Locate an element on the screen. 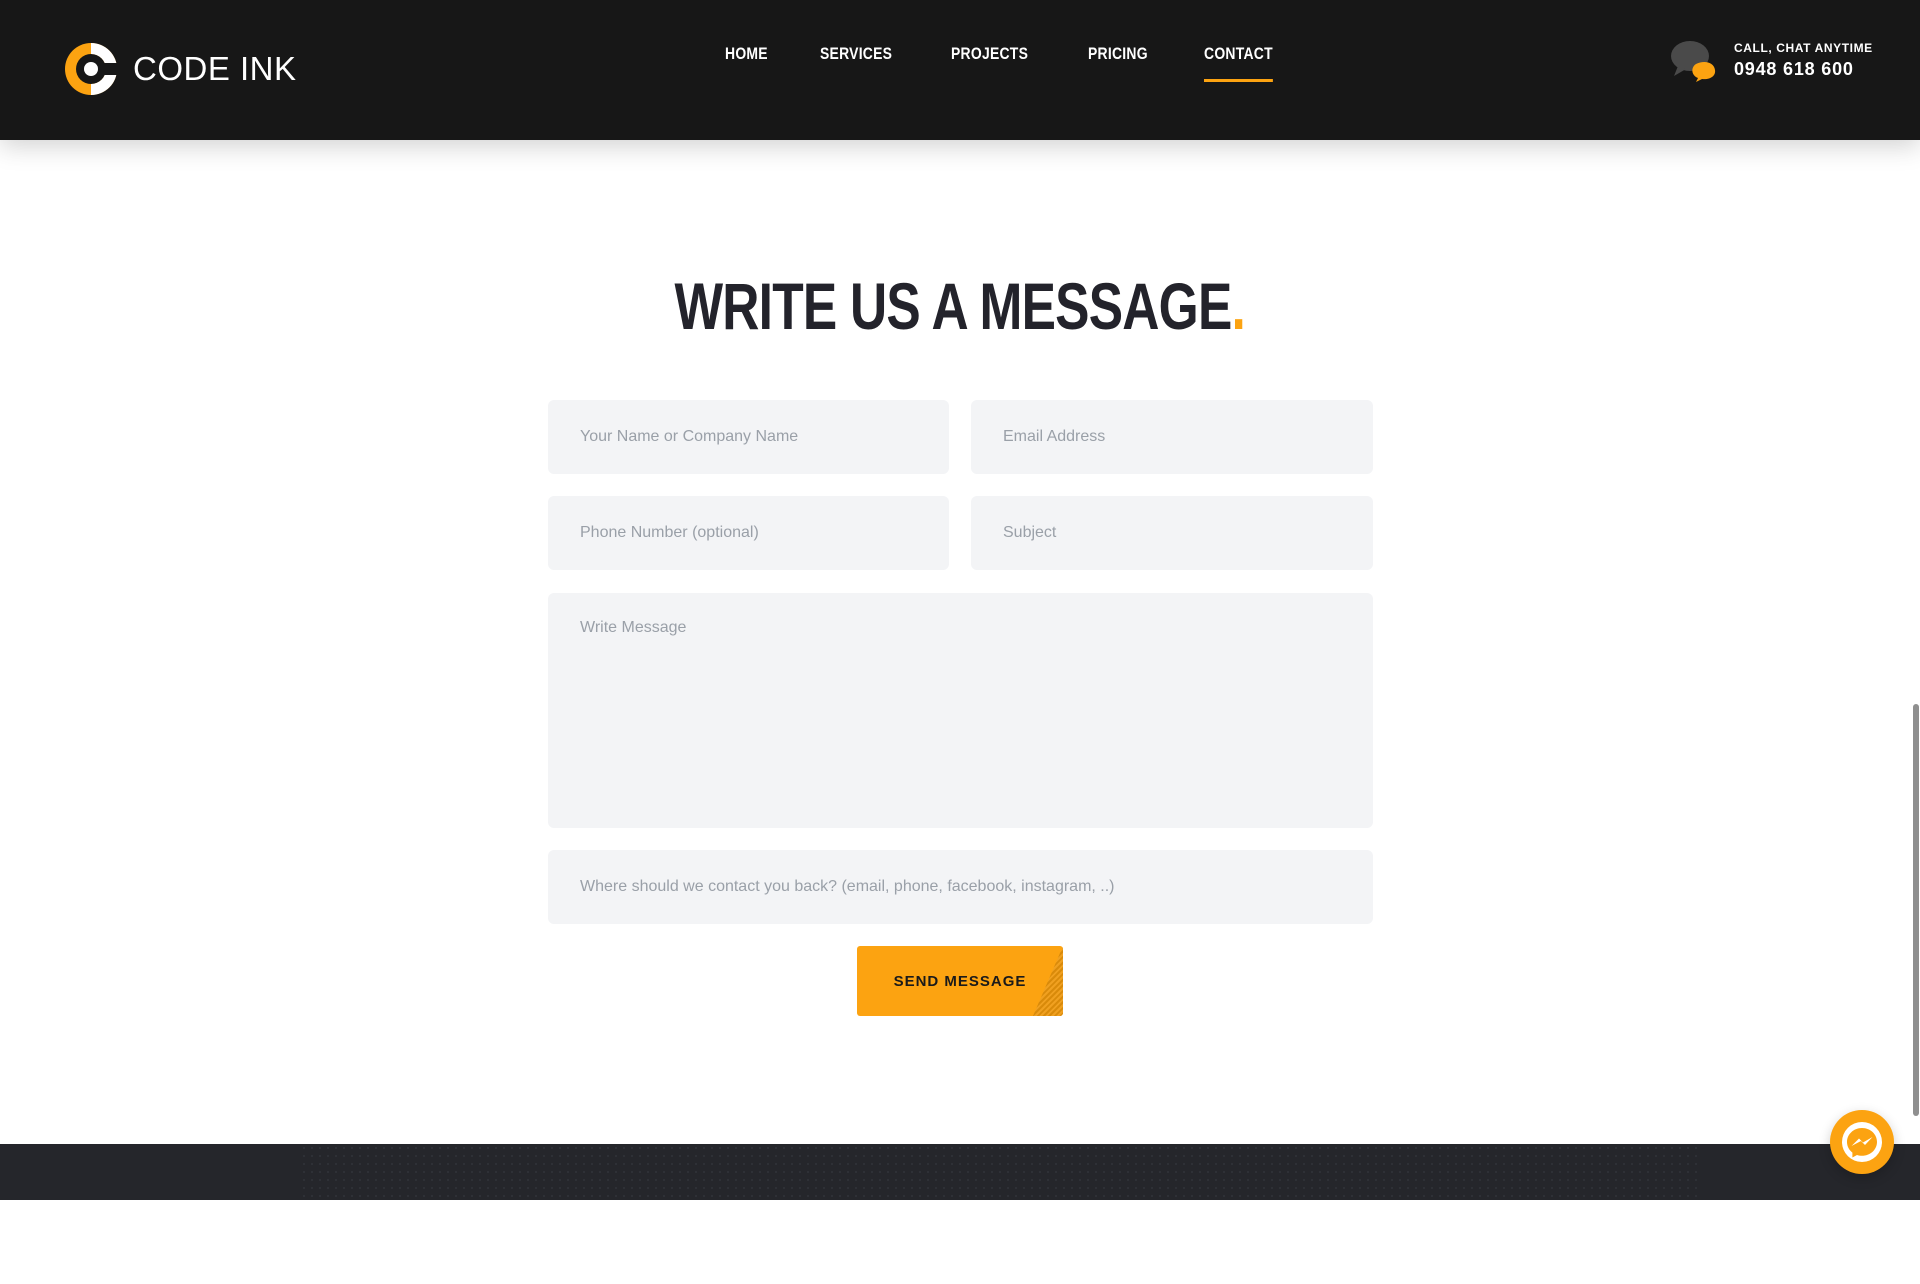  nav-contact: CONTACT is located at coordinates (1239, 64).